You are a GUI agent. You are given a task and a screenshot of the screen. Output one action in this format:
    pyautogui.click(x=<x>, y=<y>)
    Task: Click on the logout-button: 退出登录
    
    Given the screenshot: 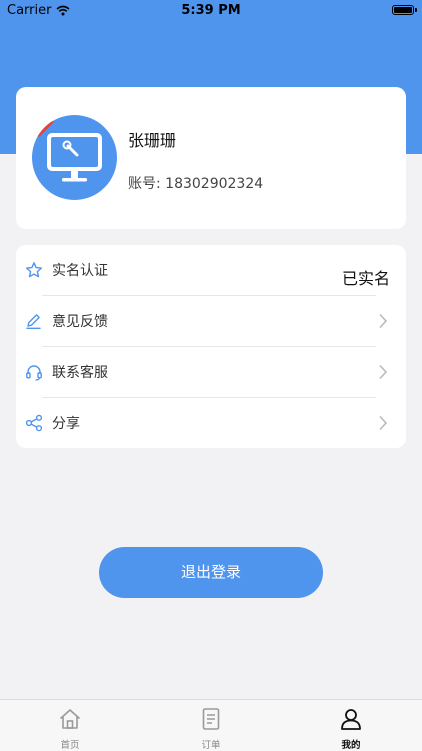 What is the action you would take?
    pyautogui.click(x=211, y=572)
    